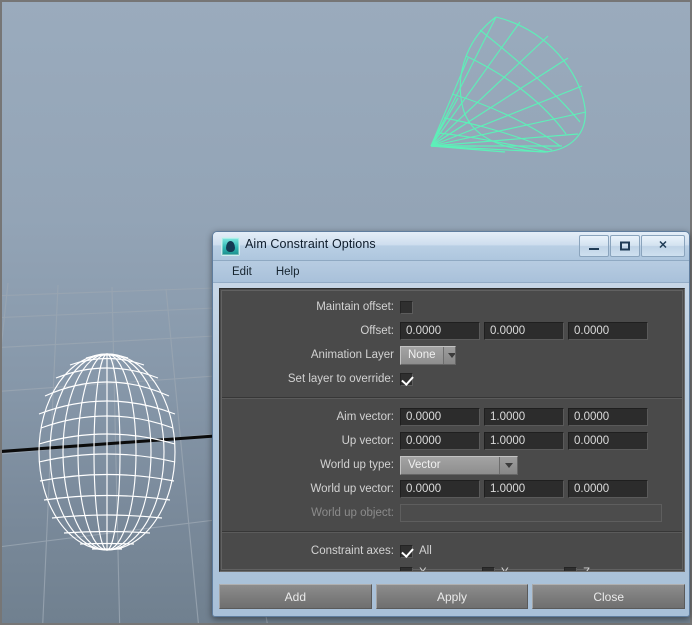  I want to click on maximize-icon, so click(625, 246).